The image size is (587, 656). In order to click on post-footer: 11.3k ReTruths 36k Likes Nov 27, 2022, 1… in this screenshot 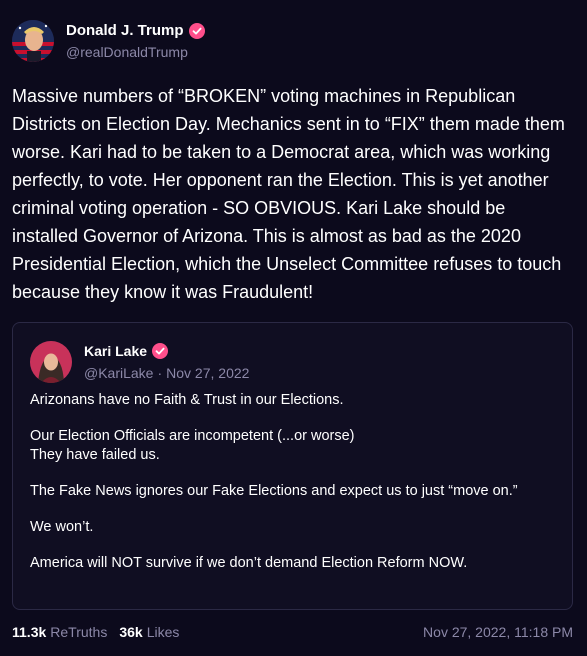, I will do `click(292, 632)`.